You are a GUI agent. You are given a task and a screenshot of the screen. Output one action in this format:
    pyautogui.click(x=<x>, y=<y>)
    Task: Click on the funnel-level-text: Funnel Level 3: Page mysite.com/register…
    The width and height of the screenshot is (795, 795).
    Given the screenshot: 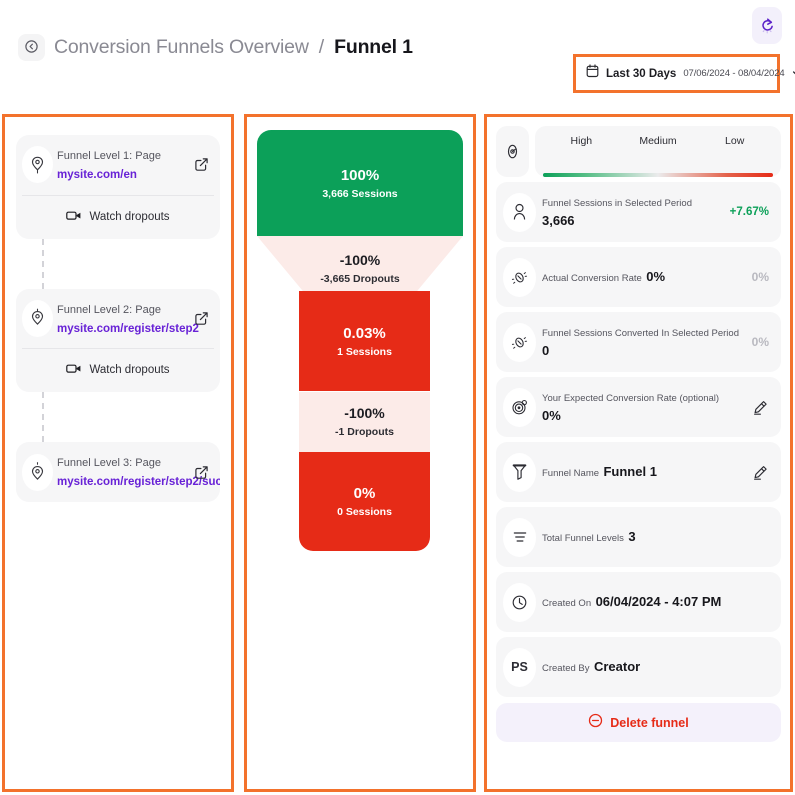 What is the action you would take?
    pyautogui.click(x=138, y=472)
    